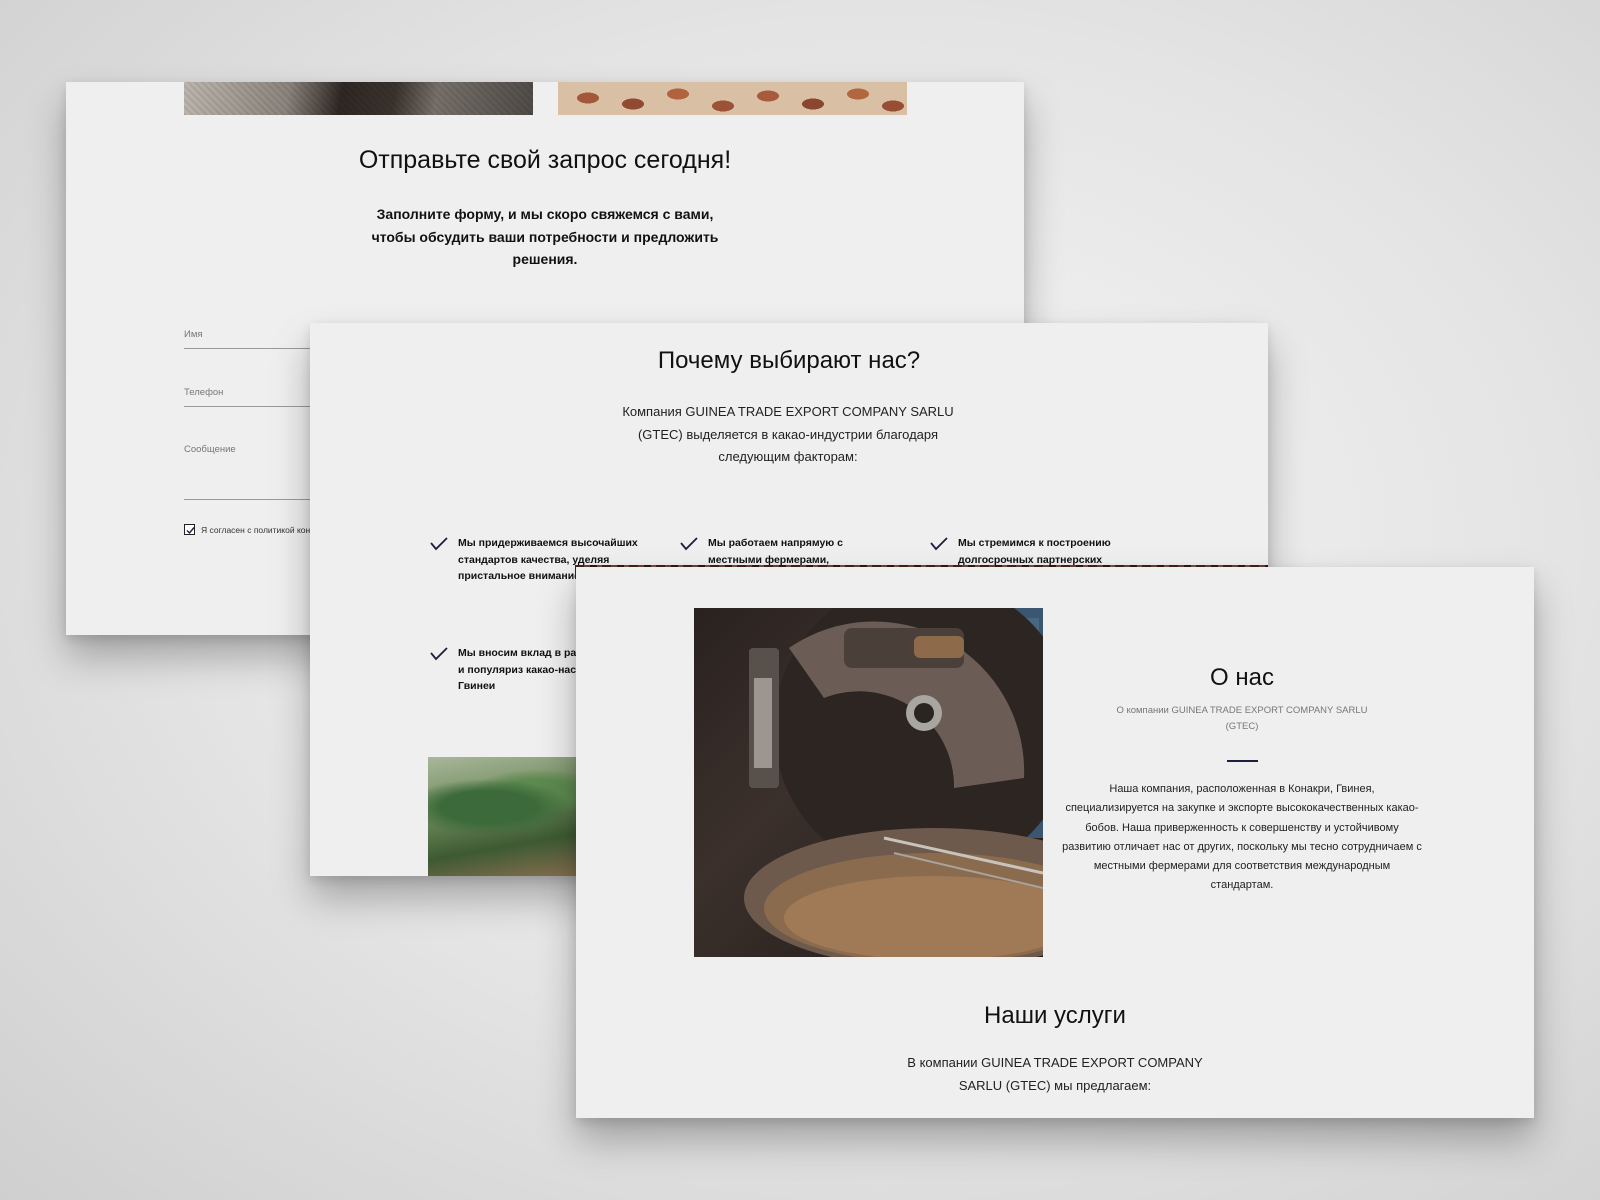 The height and width of the screenshot is (1200, 1600). I want to click on name-field-label: Имя, so click(193, 334).